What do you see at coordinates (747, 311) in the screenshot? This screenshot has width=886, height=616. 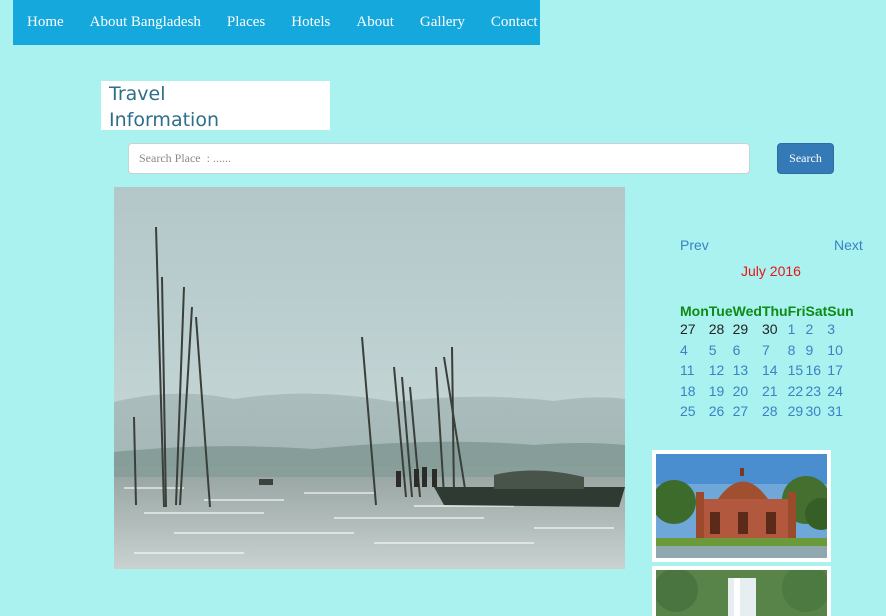 I see `weekday-header: Wed` at bounding box center [747, 311].